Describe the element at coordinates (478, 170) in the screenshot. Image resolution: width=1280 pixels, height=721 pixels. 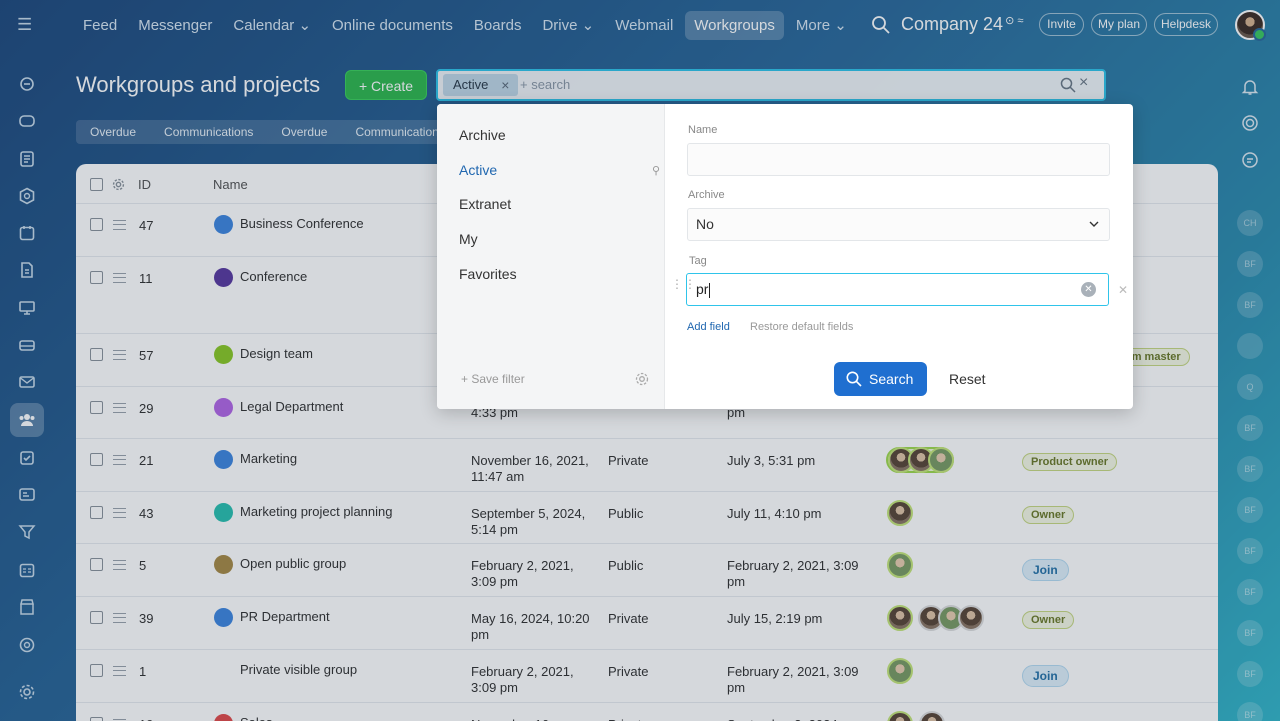
I see `preset-active: Active` at that location.